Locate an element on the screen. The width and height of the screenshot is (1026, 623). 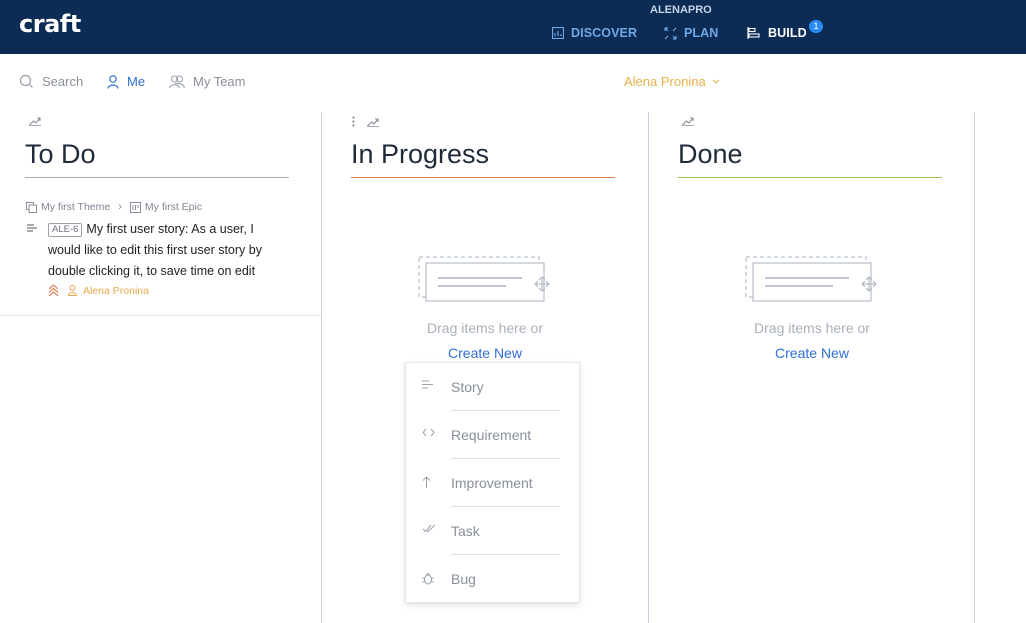
dropdown-item-bug: Bug is located at coordinates (493, 579).